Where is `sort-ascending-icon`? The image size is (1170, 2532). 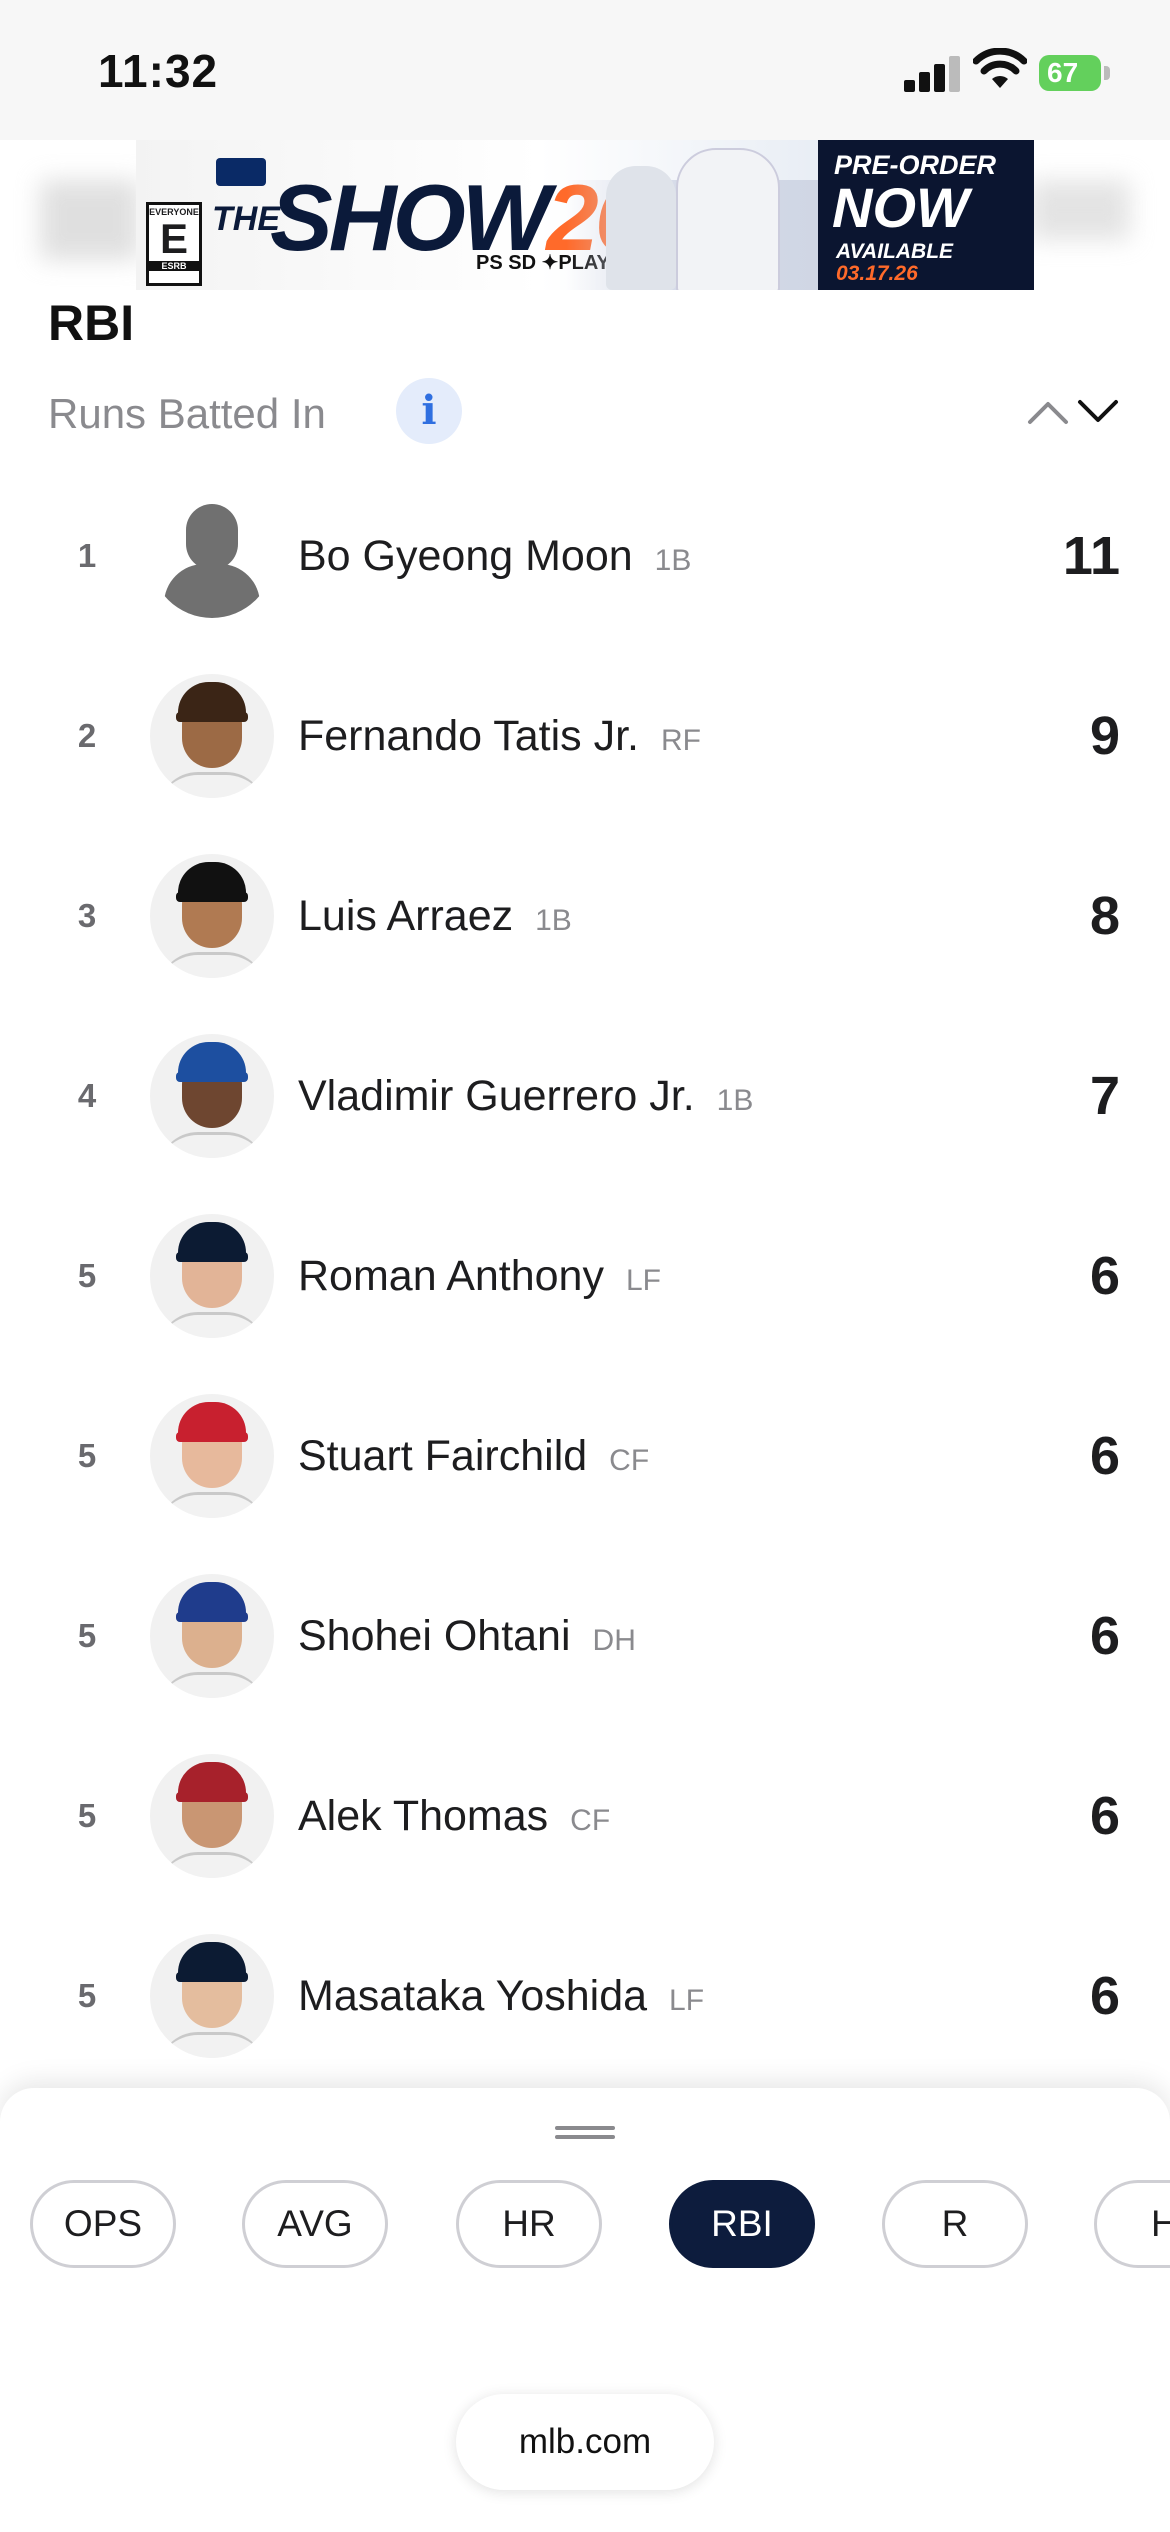
sort-ascending-icon is located at coordinates (1048, 412).